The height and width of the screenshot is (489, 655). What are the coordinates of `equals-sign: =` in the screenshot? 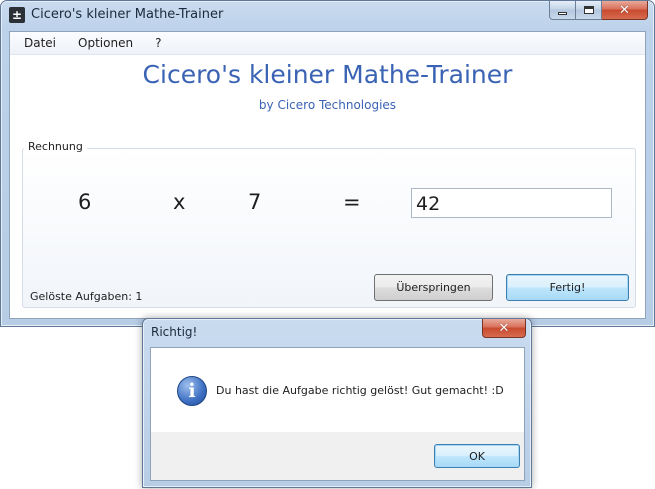 It's located at (352, 202).